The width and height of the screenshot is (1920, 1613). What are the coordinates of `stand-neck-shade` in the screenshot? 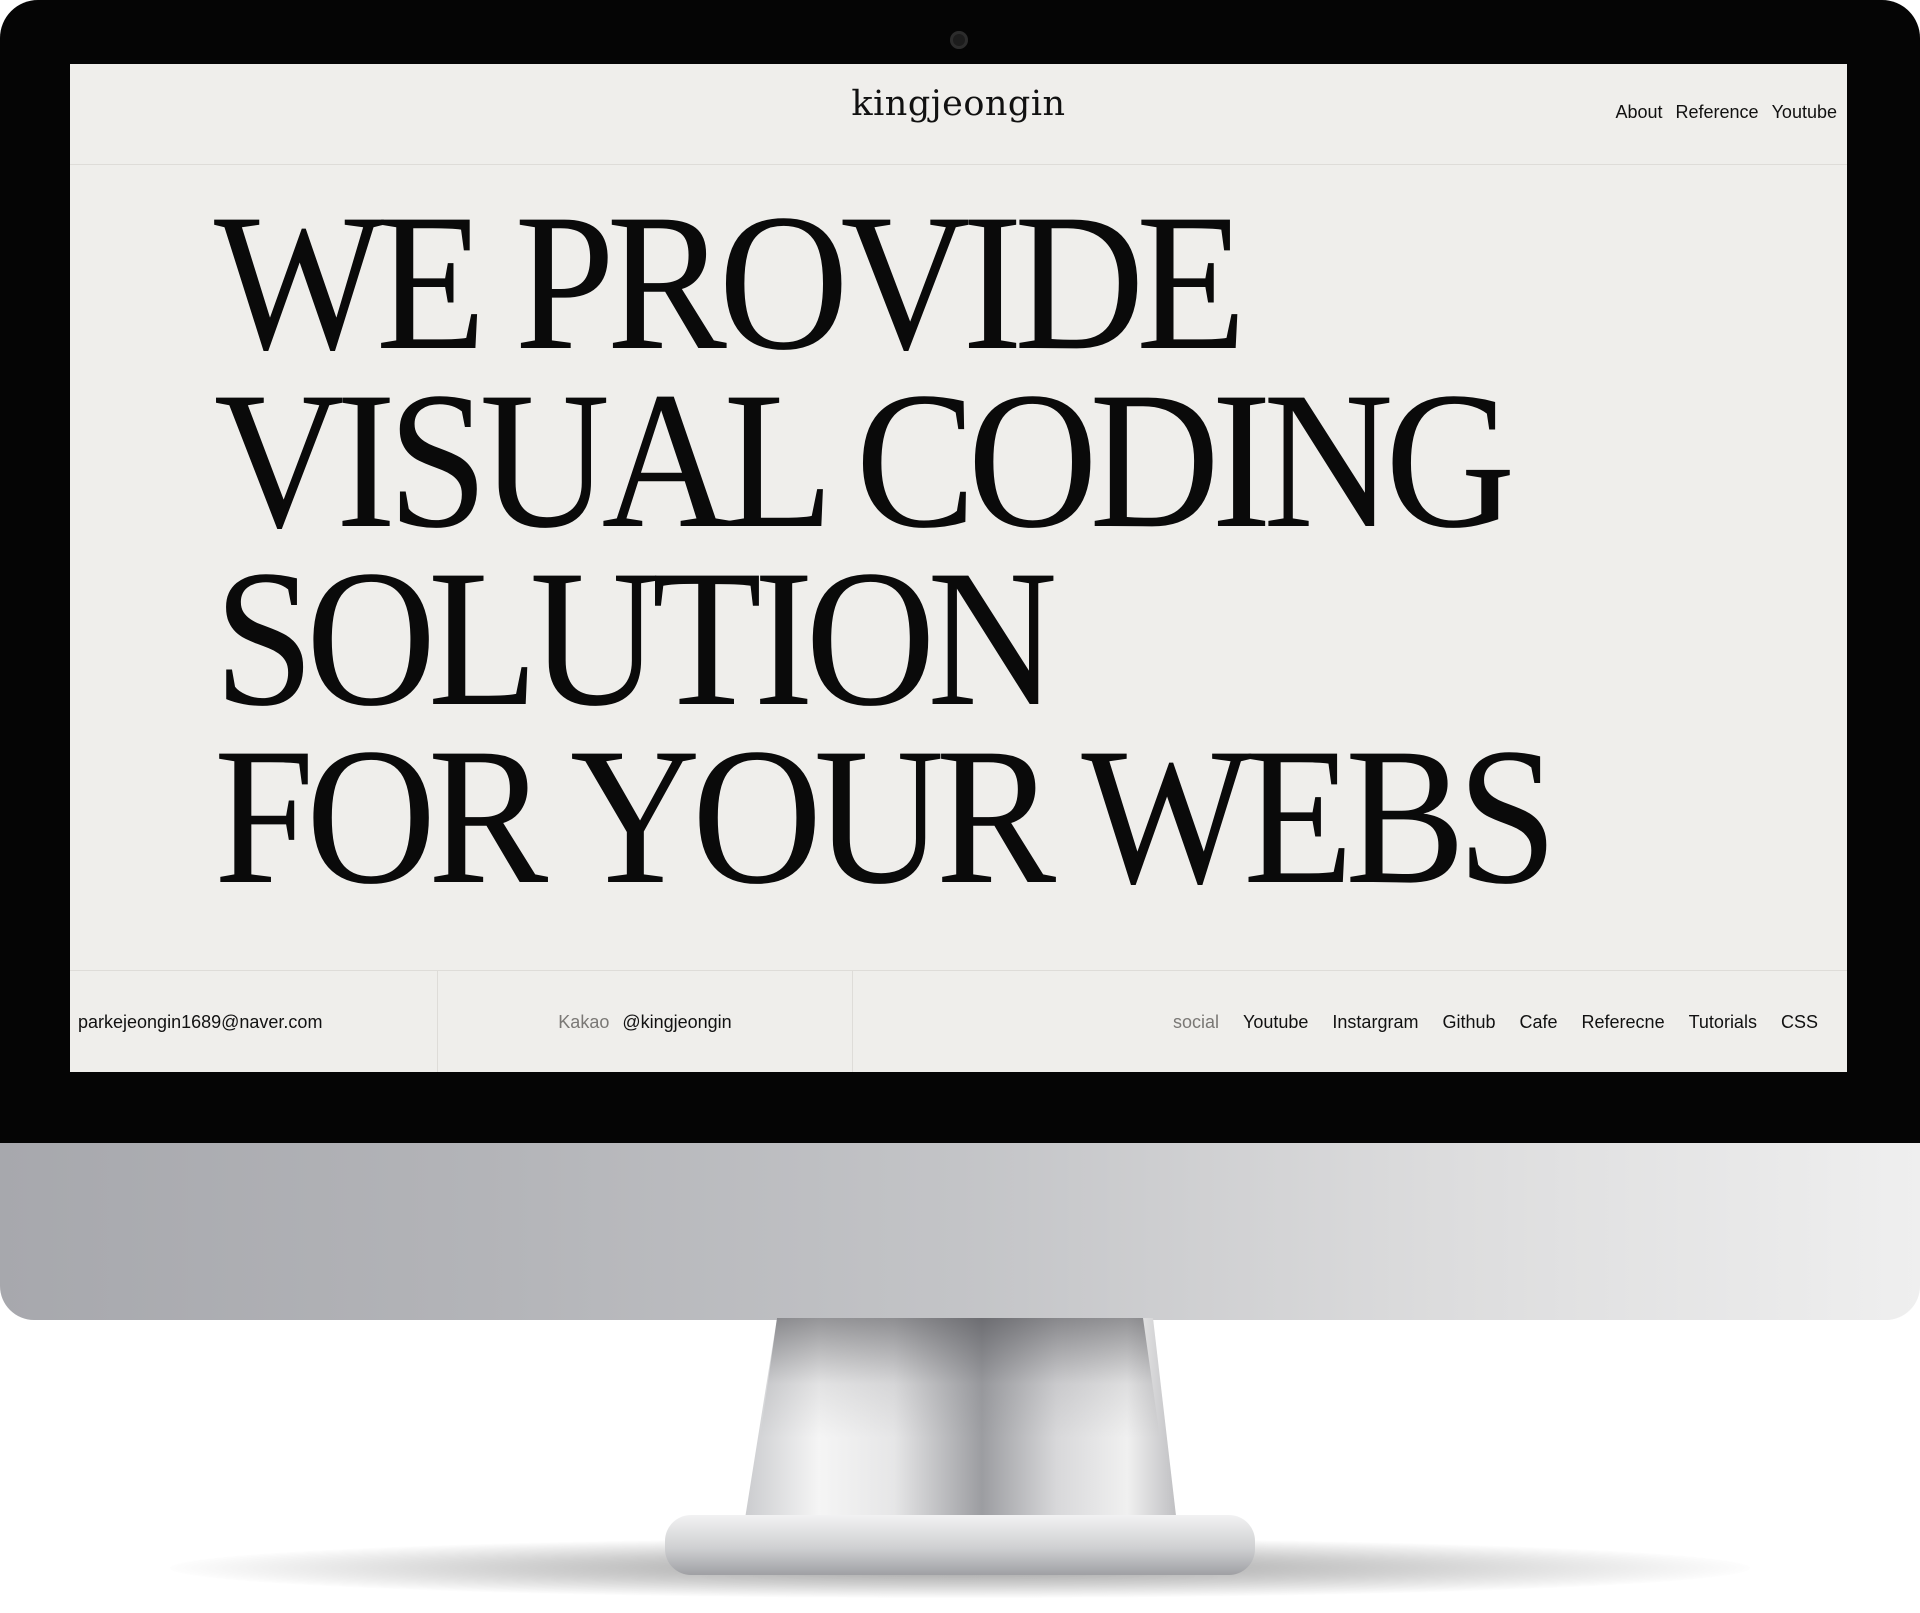 It's located at (960, 1378).